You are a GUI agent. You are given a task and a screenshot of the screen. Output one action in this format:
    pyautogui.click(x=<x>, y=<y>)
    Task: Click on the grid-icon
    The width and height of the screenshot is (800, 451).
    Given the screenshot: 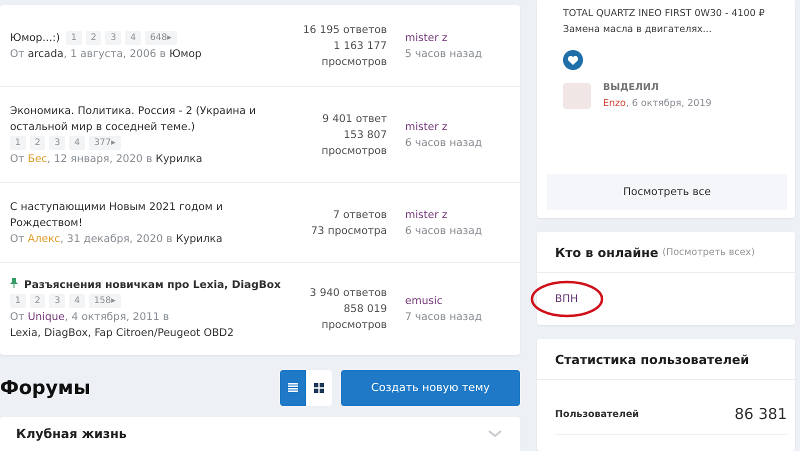 What is the action you would take?
    pyautogui.click(x=319, y=387)
    